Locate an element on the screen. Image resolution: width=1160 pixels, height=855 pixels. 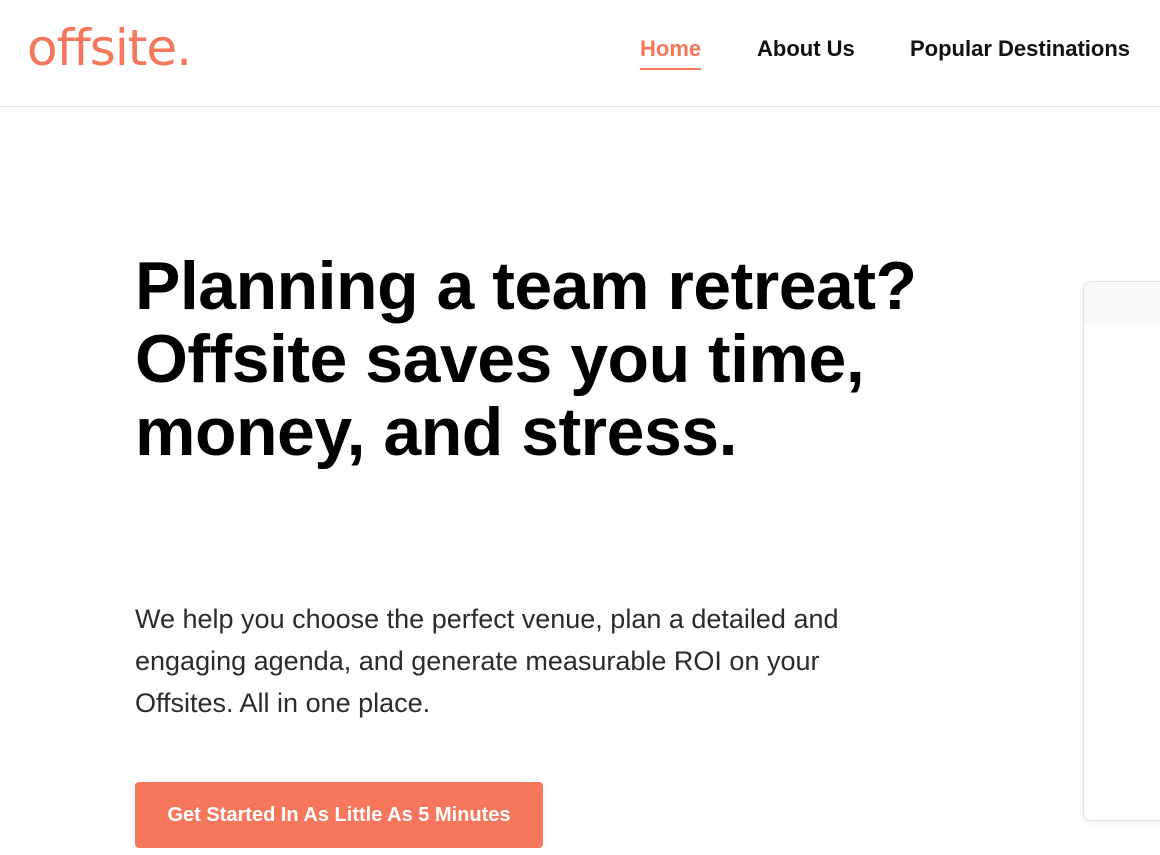
side-card-header is located at coordinates (1122, 303).